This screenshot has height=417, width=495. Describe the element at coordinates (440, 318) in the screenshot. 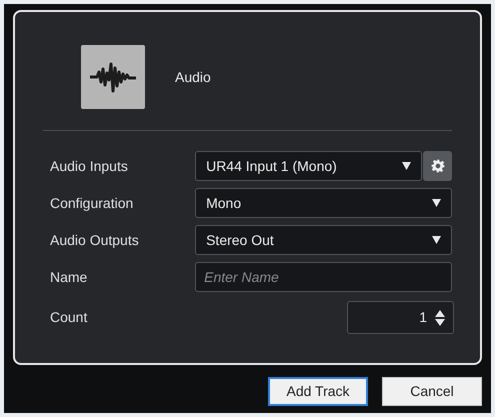

I see `stepper-icon` at that location.